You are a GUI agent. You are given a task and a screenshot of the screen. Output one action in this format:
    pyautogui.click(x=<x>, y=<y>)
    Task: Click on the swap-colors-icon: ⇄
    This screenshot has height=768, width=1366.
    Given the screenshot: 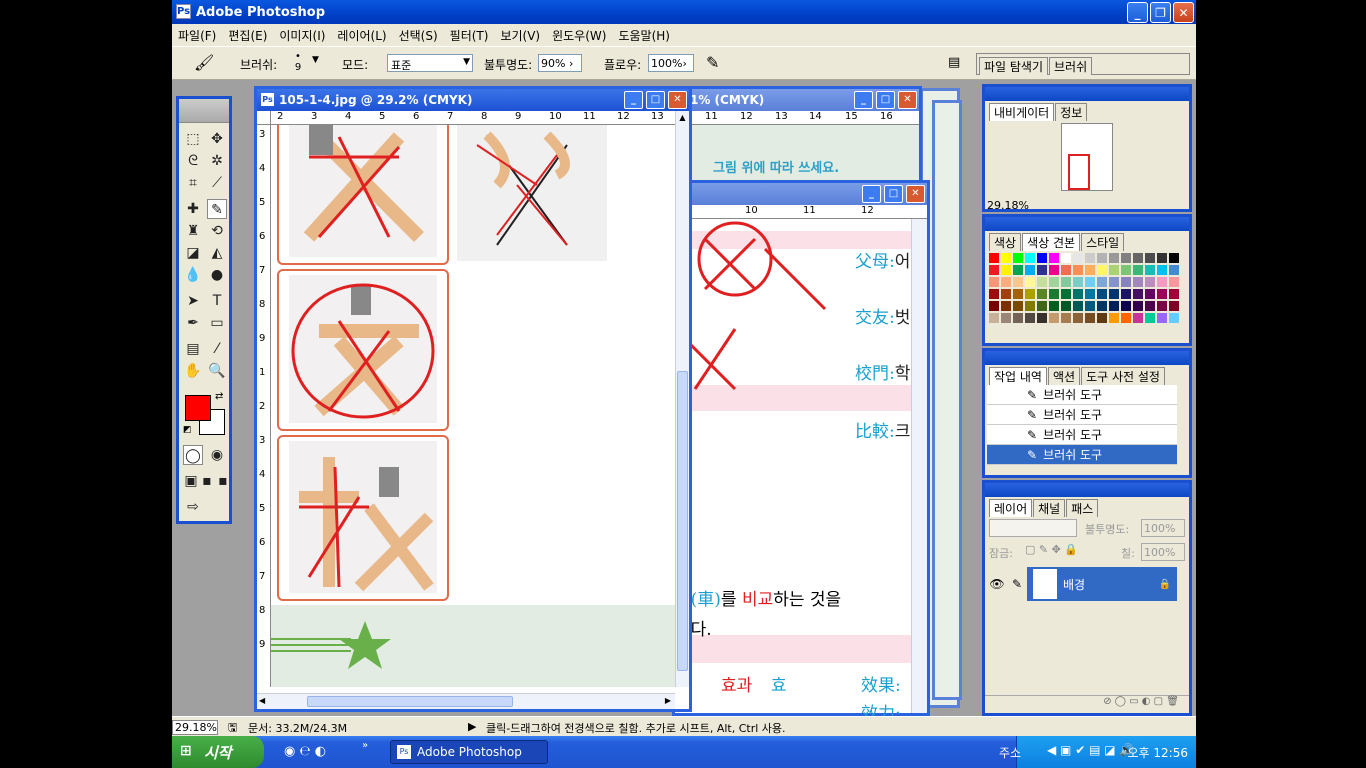 What is the action you would take?
    pyautogui.click(x=219, y=396)
    